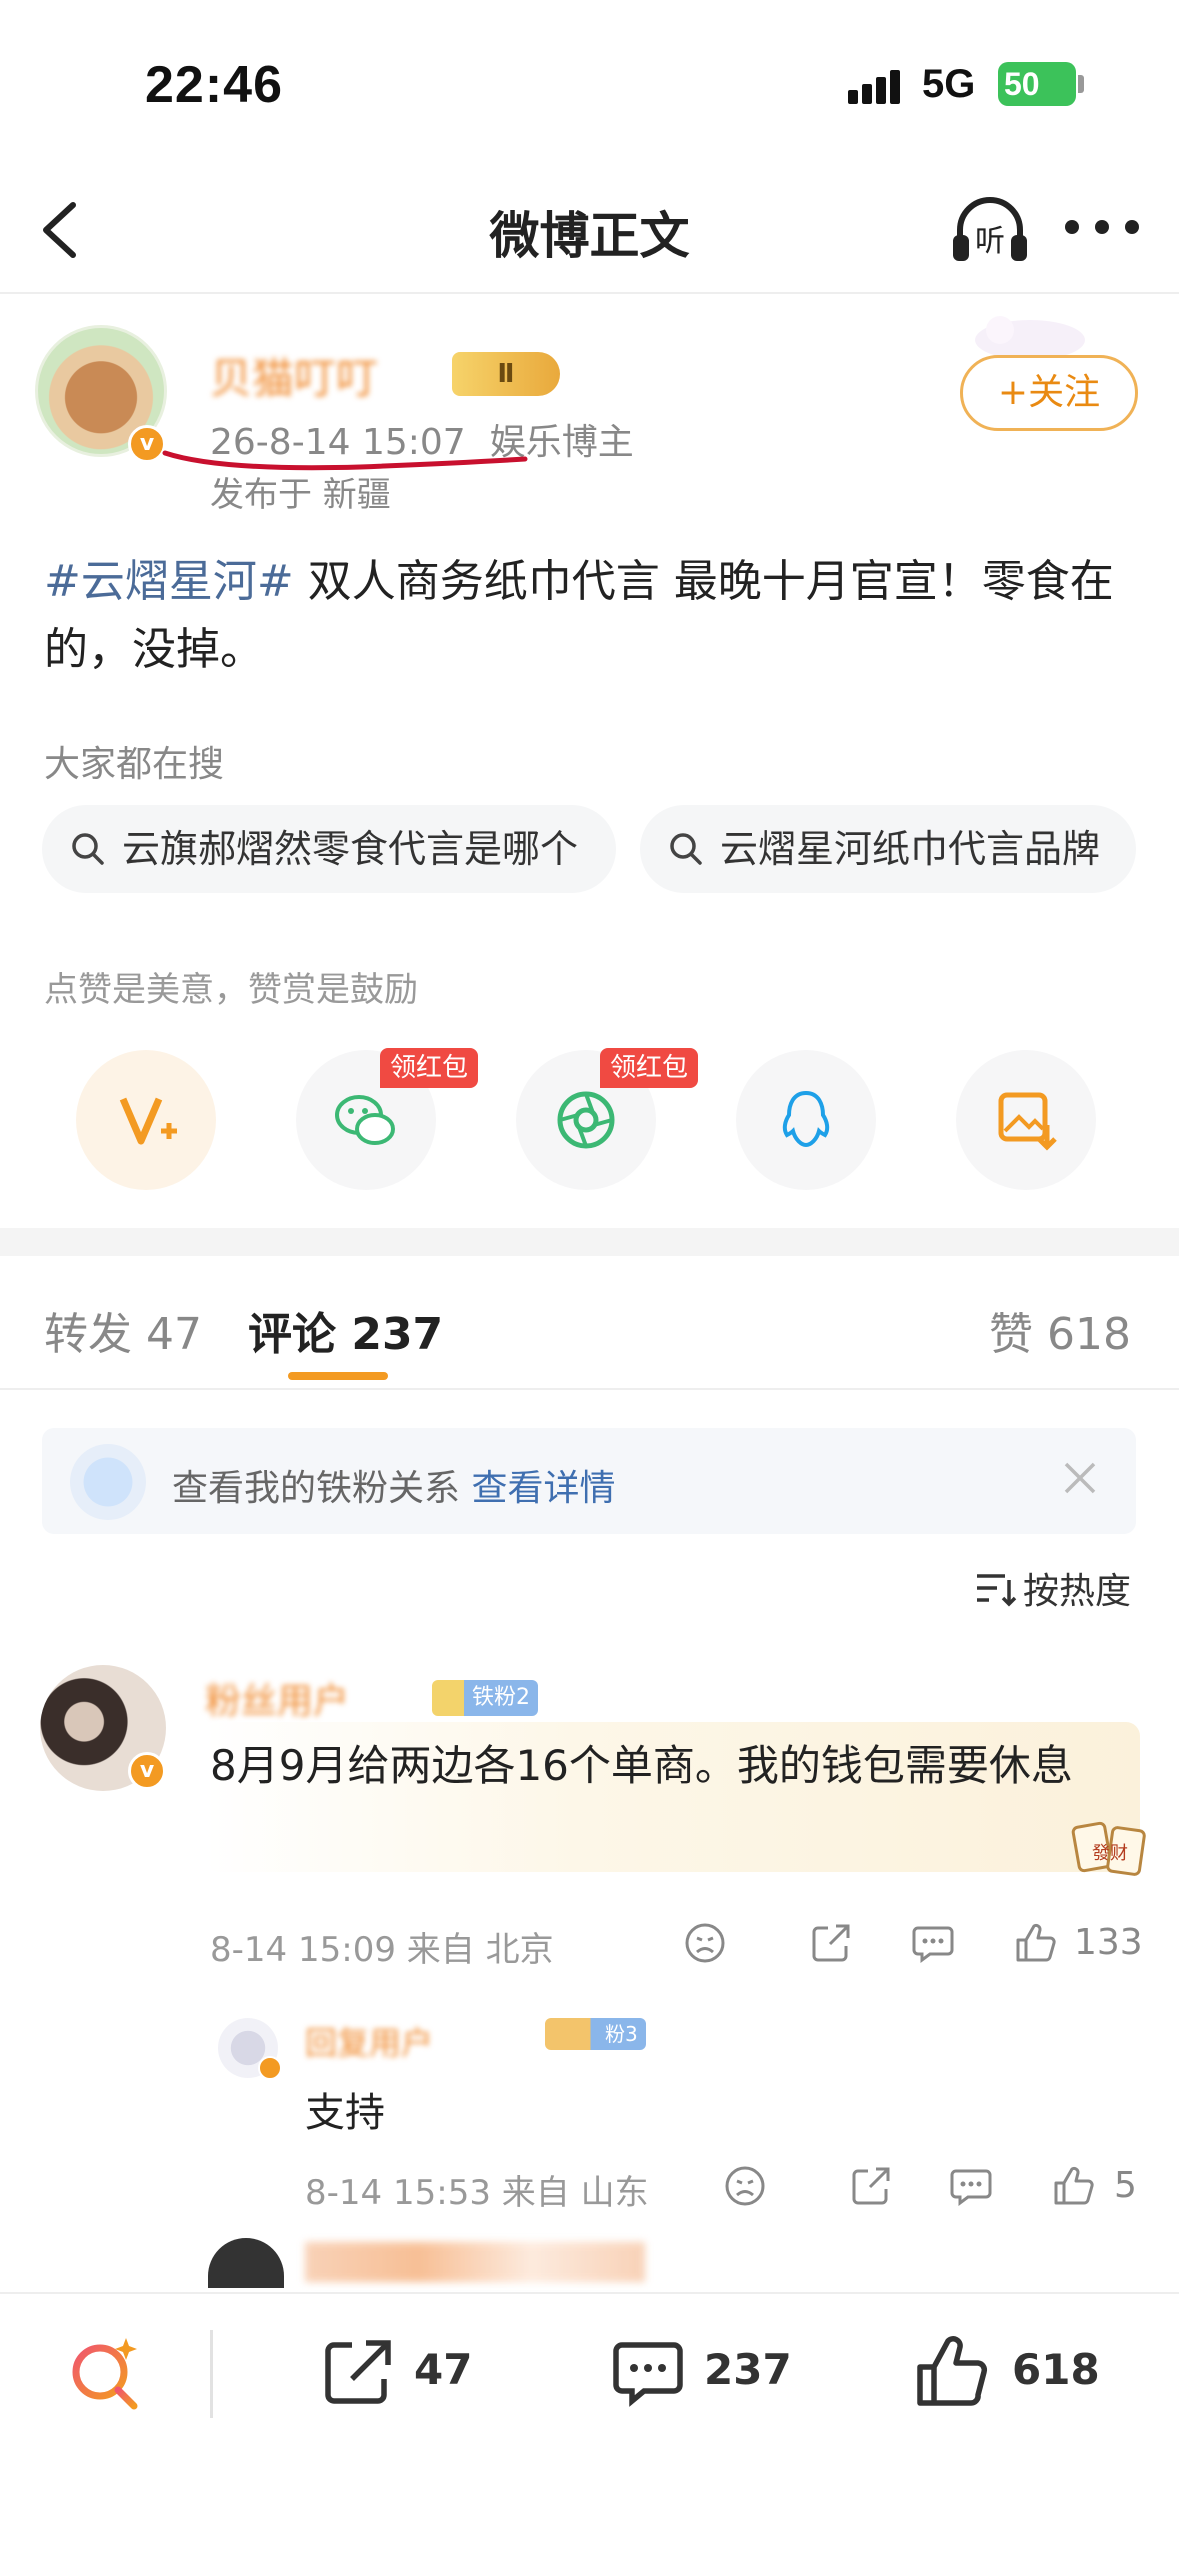  Describe the element at coordinates (1011, 1334) in the screenshot. I see `tab-like-label: 赞` at that location.